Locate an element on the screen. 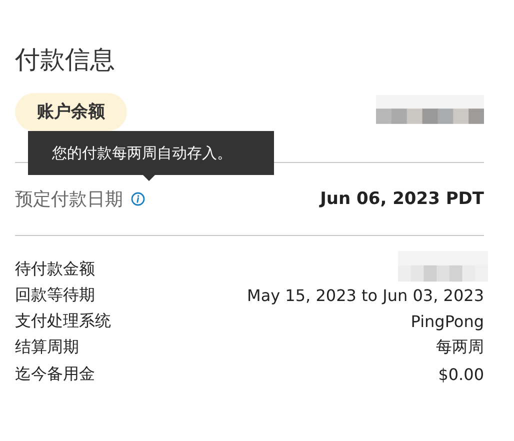 The height and width of the screenshot is (441, 514). page-title: 付款信息 is located at coordinates (65, 60).